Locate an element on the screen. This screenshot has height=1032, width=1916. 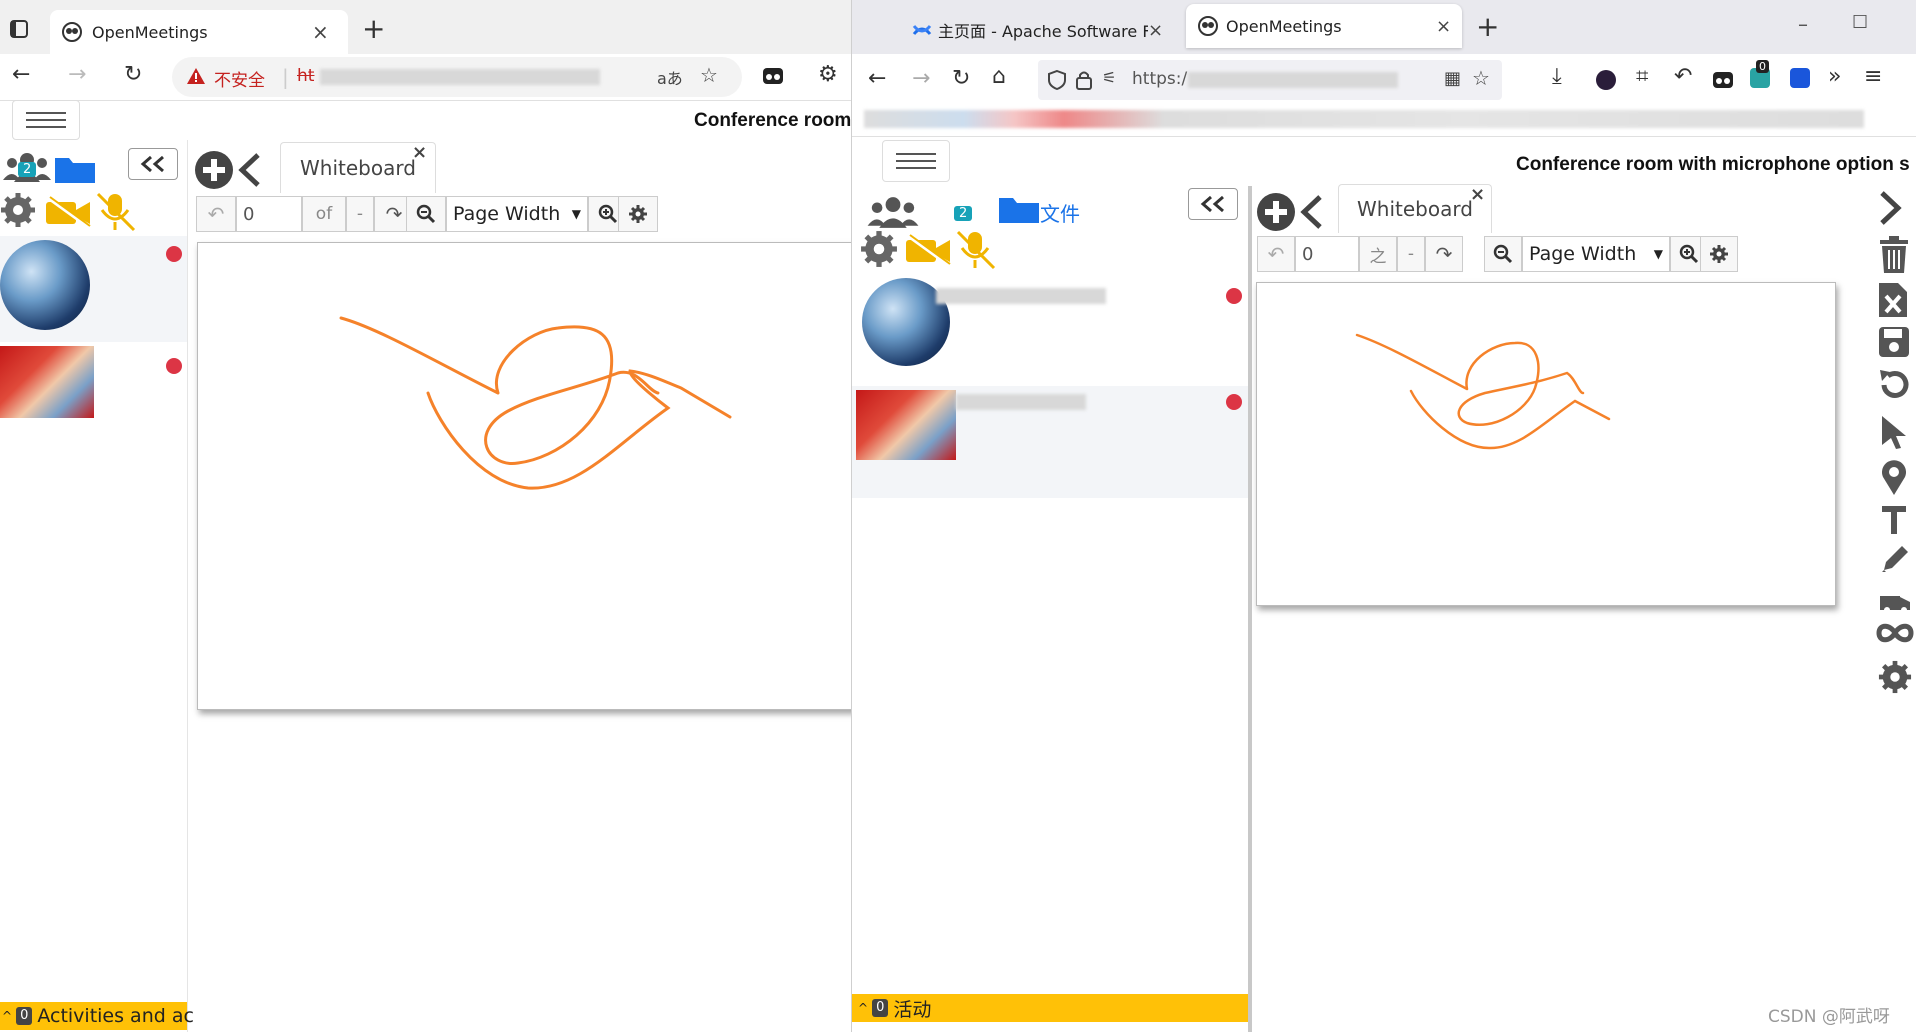
tab-whiteboard: Whiteboard is located at coordinates (1415, 208).